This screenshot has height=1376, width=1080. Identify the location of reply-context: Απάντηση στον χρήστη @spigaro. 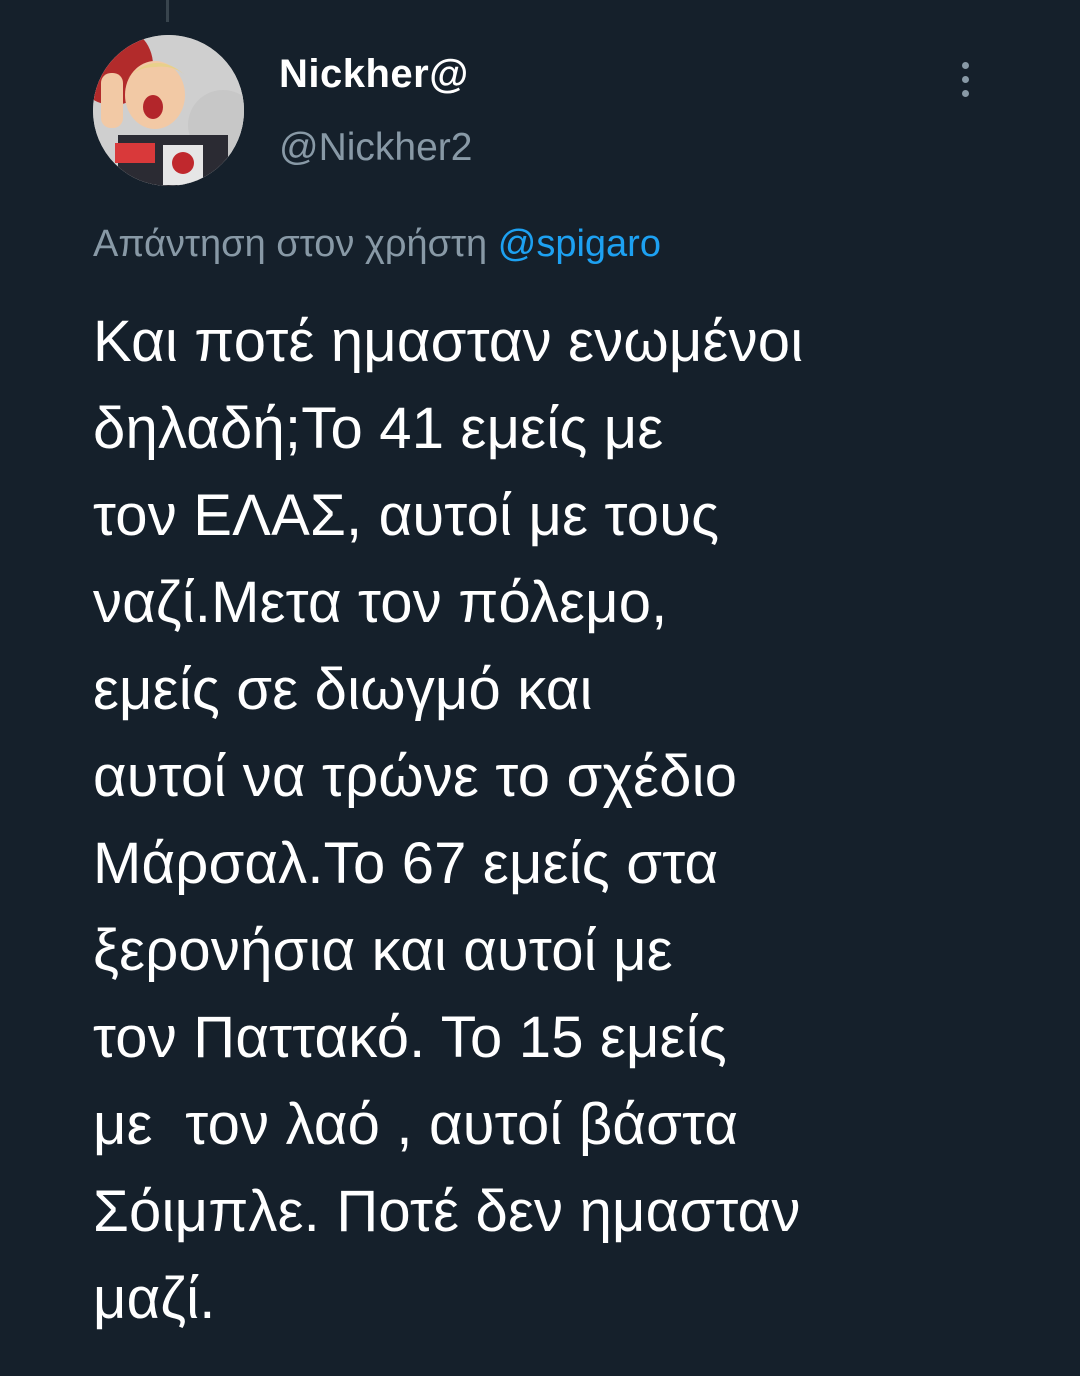
(377, 244).